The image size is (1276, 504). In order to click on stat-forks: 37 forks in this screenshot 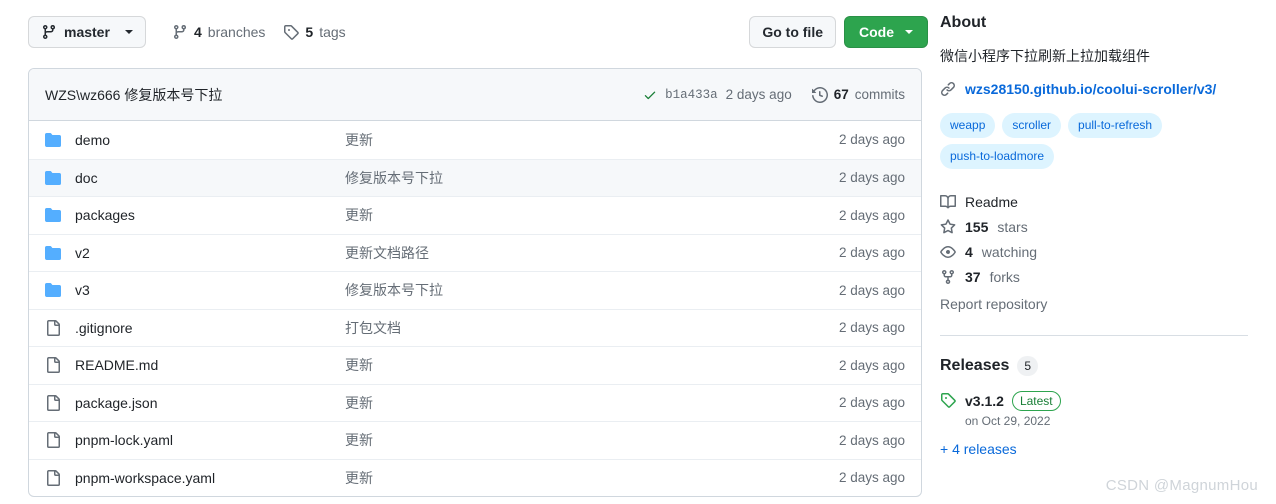, I will do `click(1094, 276)`.